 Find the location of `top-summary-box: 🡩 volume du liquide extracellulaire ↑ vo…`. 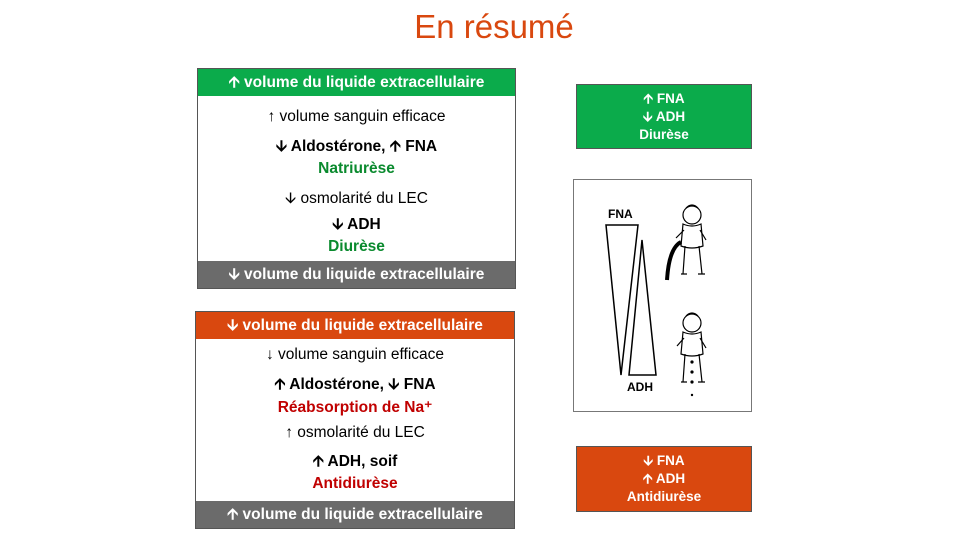

top-summary-box: 🡩 volume du liquide extracellulaire ↑ vo… is located at coordinates (356, 178).